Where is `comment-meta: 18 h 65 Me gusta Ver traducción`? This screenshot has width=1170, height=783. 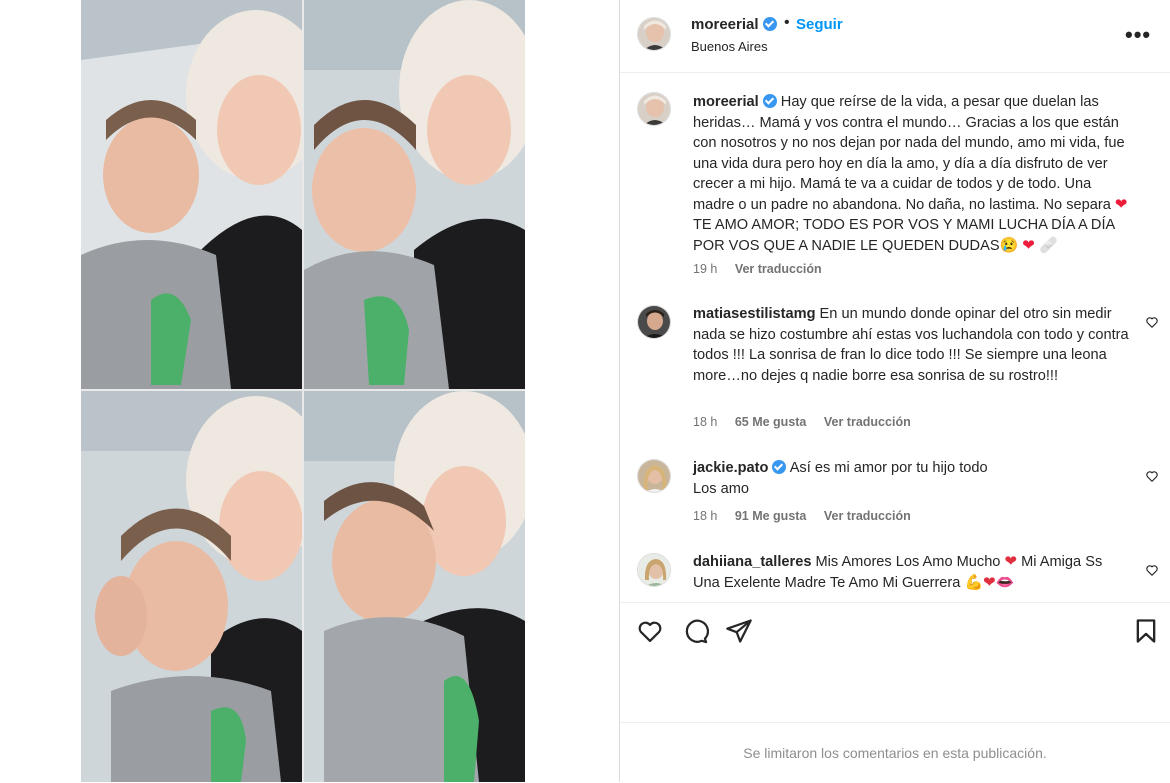 comment-meta: 18 h 65 Me gusta Ver traducción is located at coordinates (809, 422).